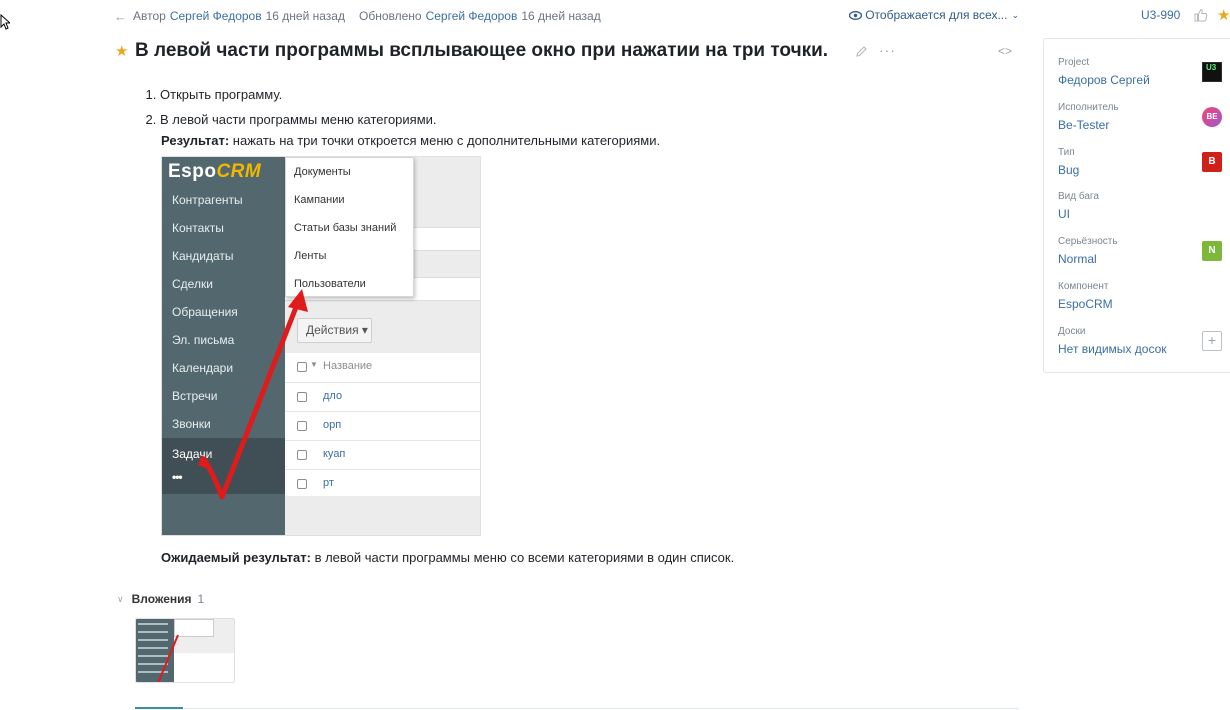 This screenshot has width=1230, height=710. Describe the element at coordinates (1088, 241) in the screenshot. I see `field-label: Серьёзность` at that location.